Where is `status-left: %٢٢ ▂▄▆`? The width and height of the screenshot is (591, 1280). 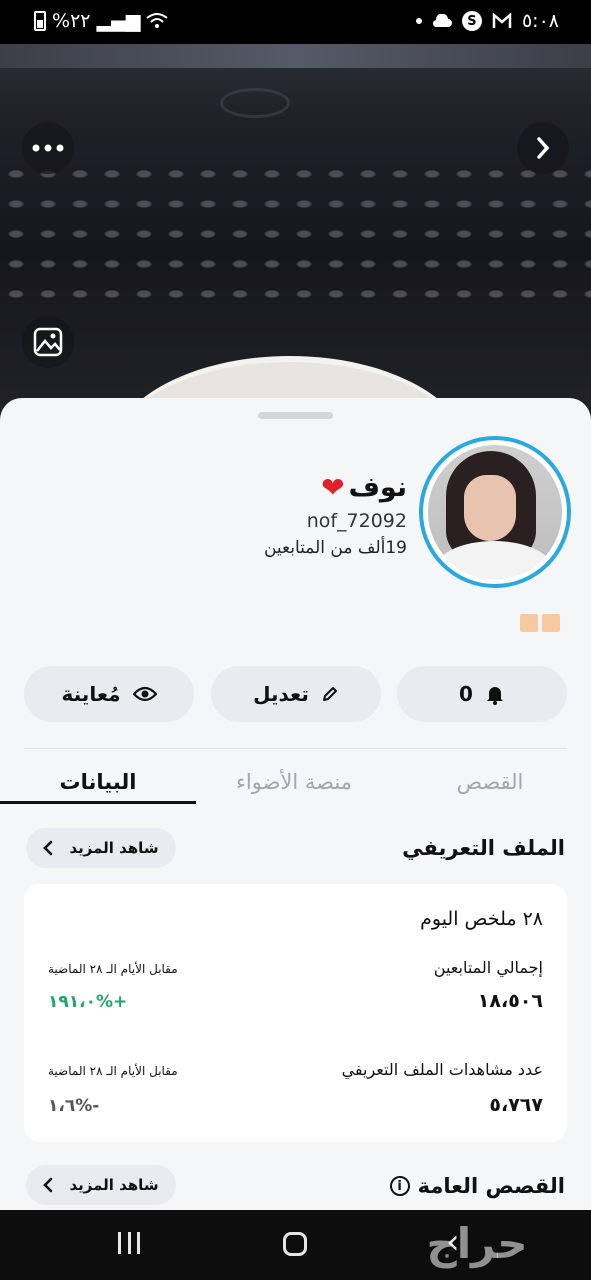 status-left: %٢٢ ▂▄▆ is located at coordinates (101, 21).